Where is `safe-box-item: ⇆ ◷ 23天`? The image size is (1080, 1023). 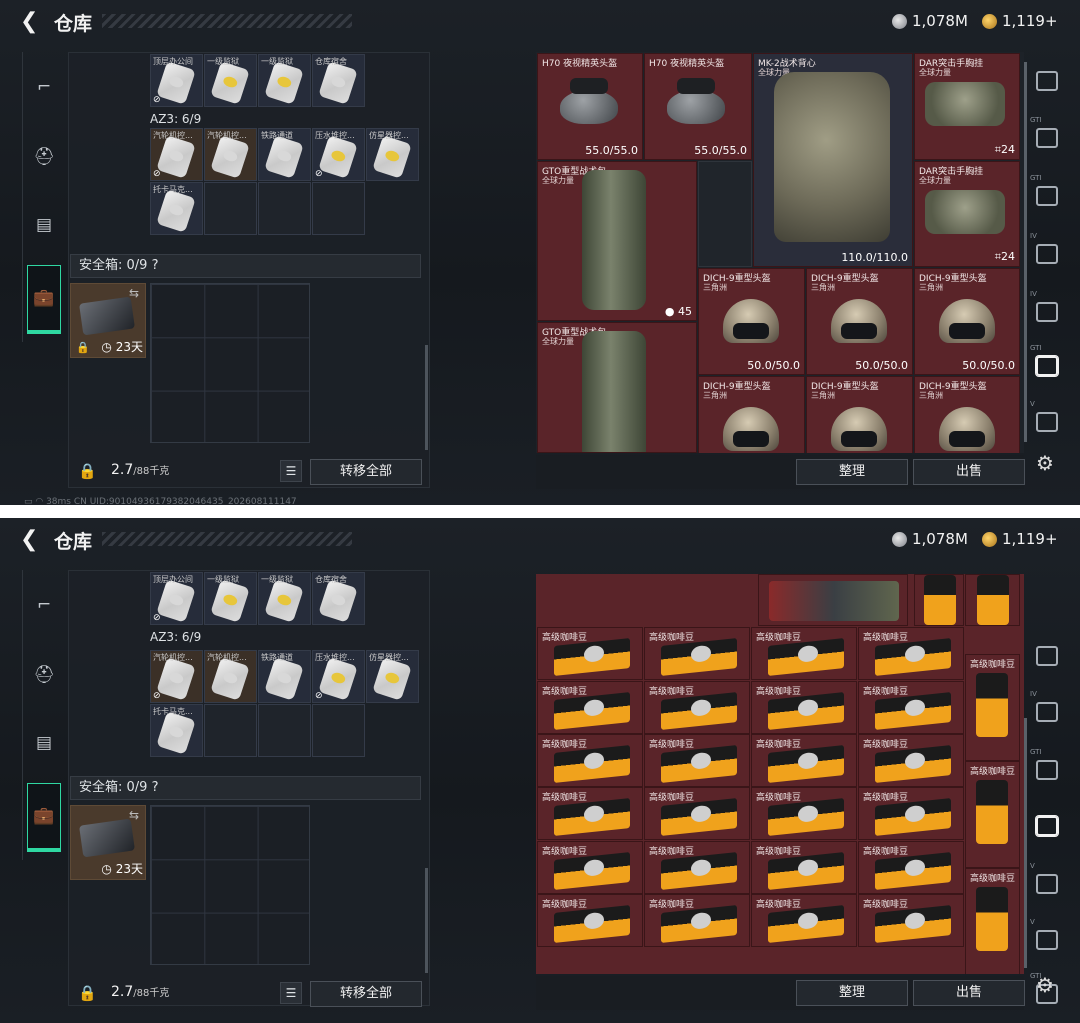
safe-box-item: ⇆ ◷ 23天 is located at coordinates (108, 842).